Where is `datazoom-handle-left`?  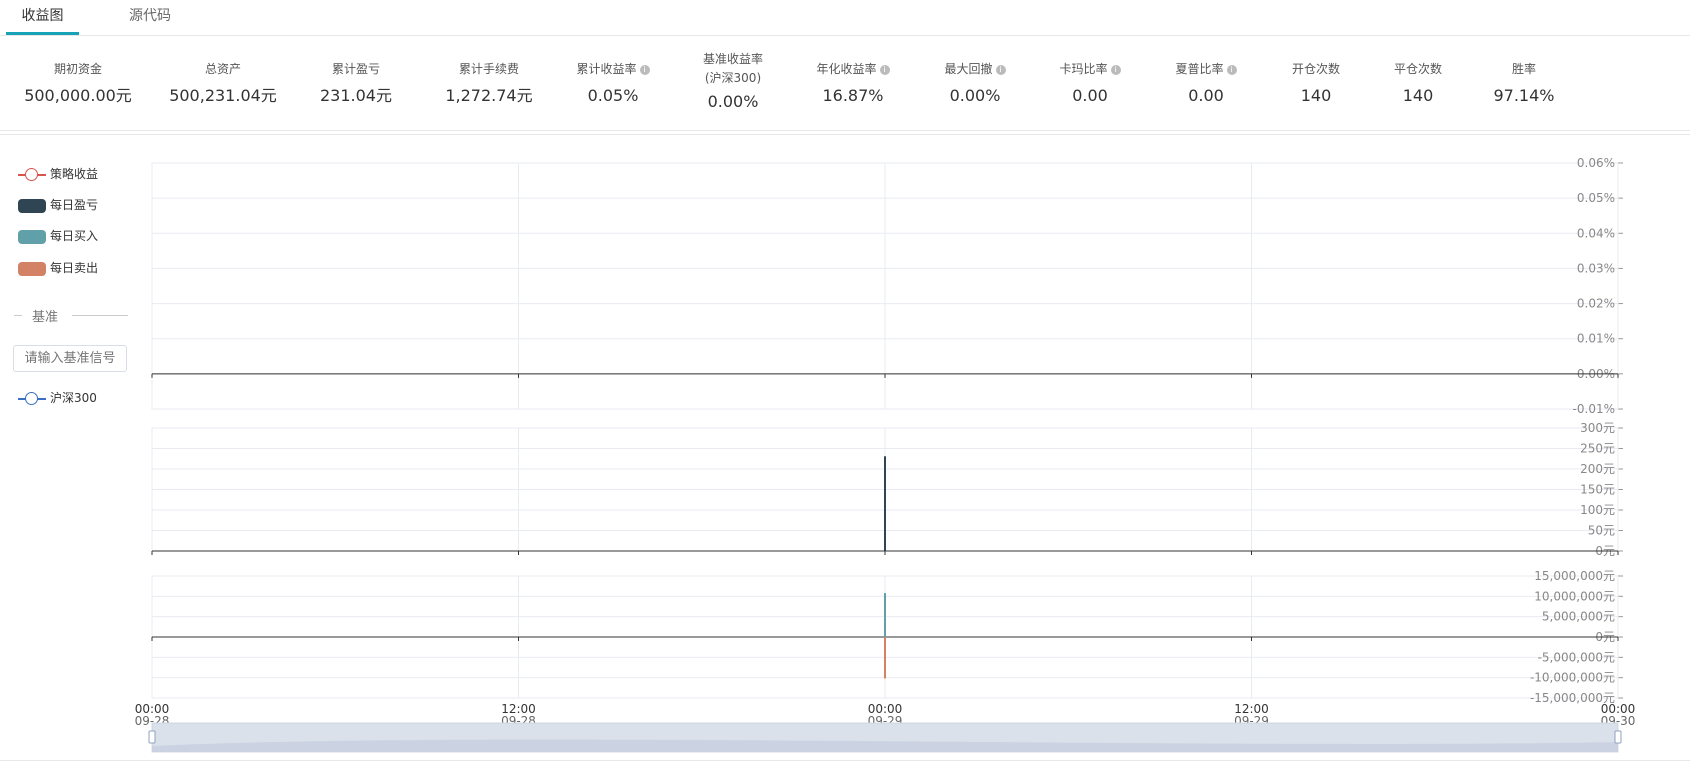 datazoom-handle-left is located at coordinates (152, 737).